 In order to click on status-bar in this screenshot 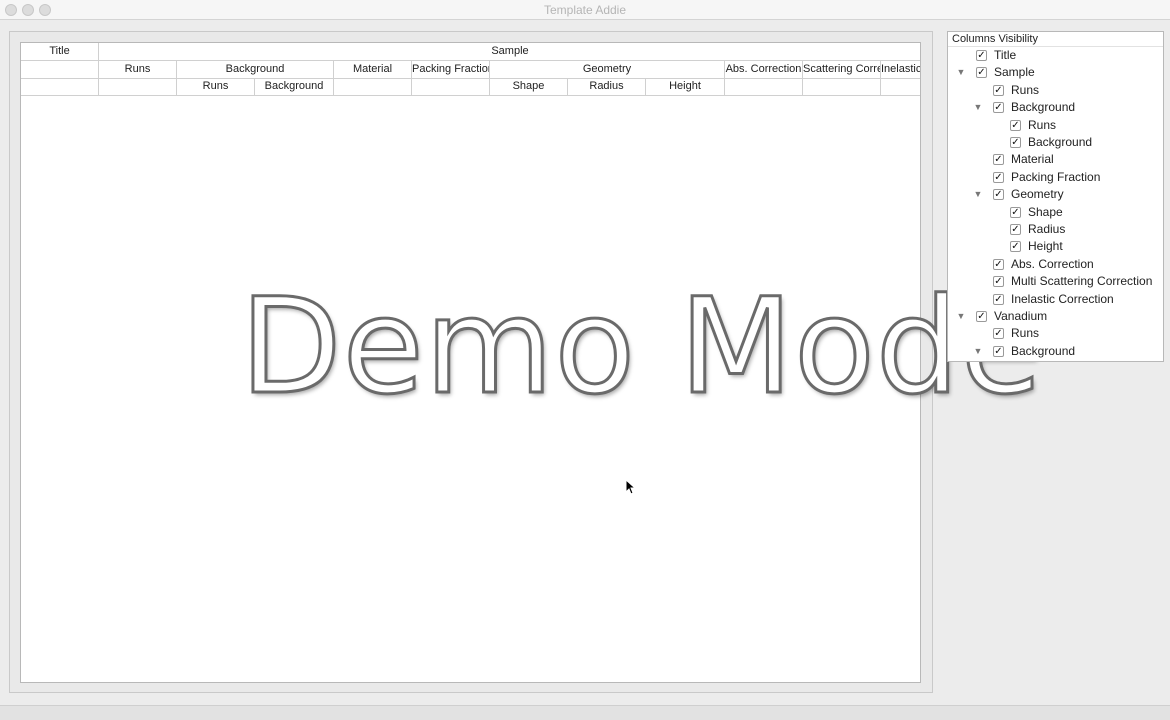, I will do `click(585, 712)`.